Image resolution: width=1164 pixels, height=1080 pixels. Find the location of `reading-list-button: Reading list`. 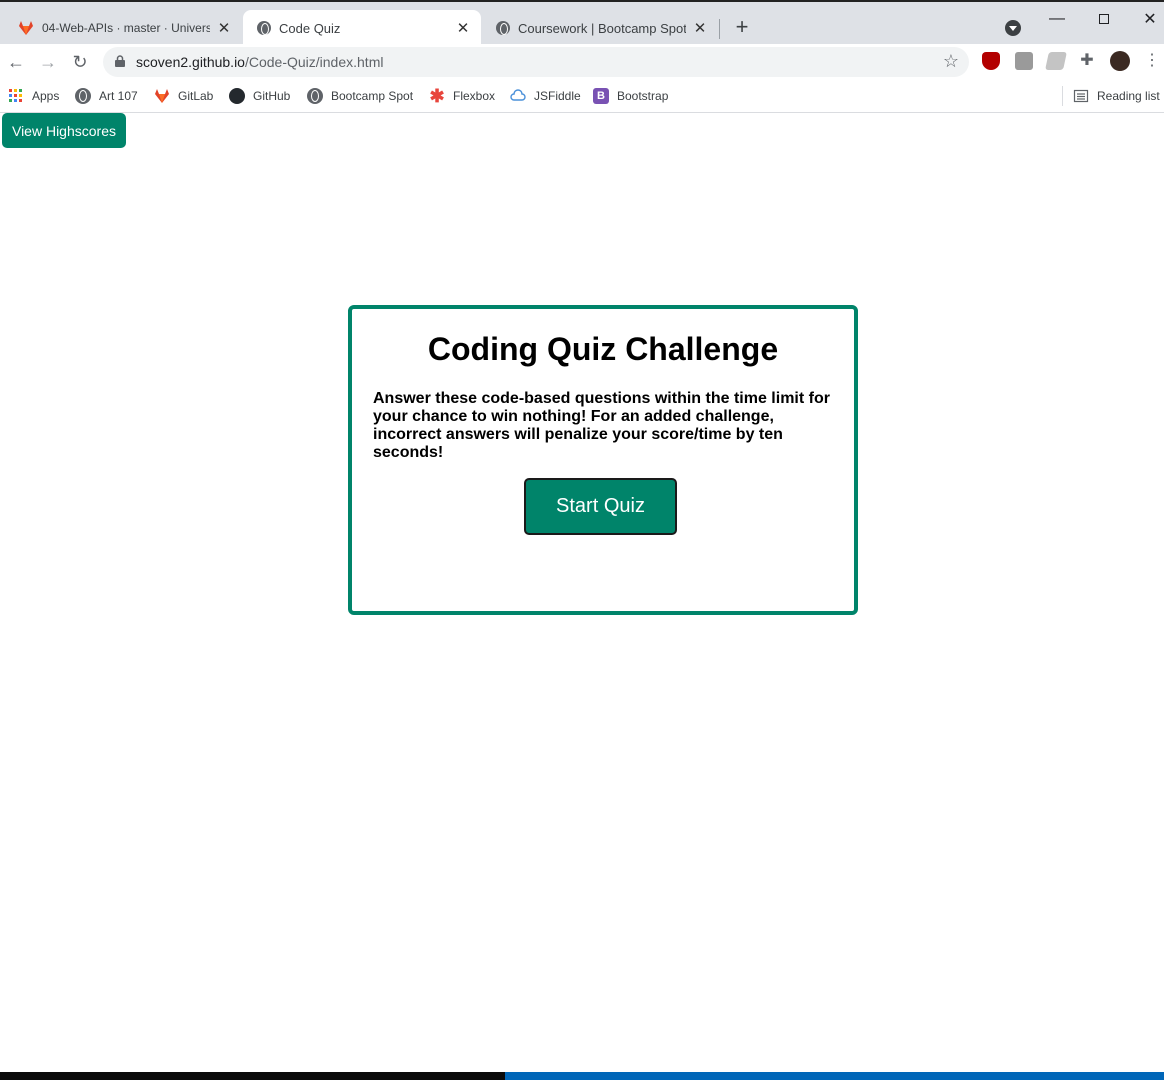

reading-list-button: Reading list is located at coordinates (1116, 96).